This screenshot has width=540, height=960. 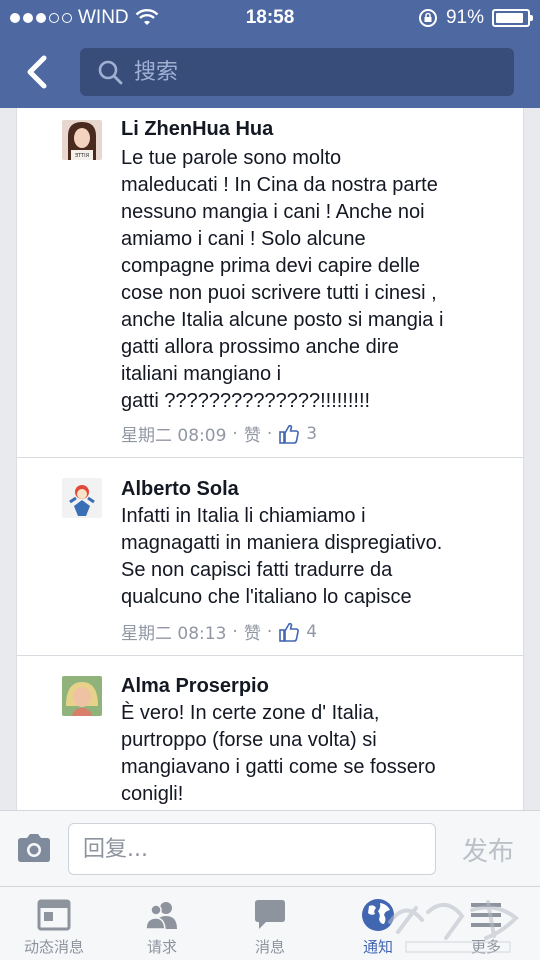 I want to click on search-icon, so click(x=110, y=72).